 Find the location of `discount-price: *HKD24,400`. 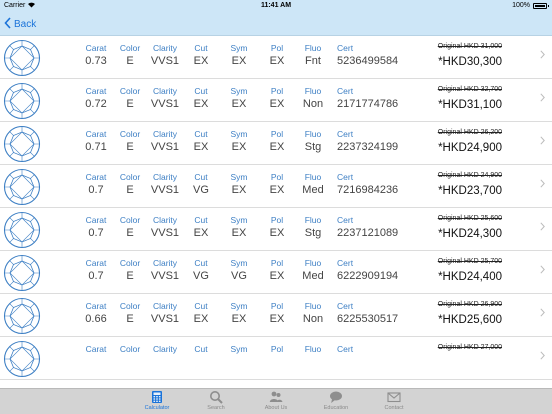

discount-price: *HKD24,400 is located at coordinates (470, 277).